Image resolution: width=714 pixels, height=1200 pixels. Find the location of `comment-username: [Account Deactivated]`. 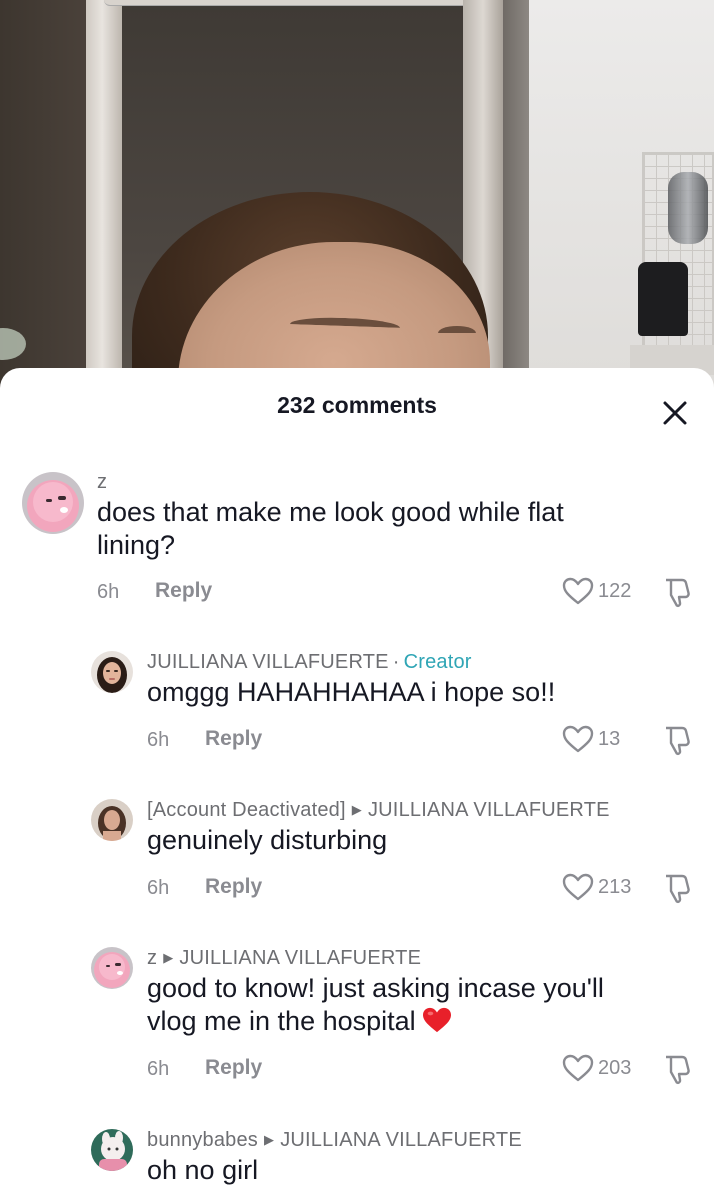

comment-username: [Account Deactivated] is located at coordinates (246, 810).